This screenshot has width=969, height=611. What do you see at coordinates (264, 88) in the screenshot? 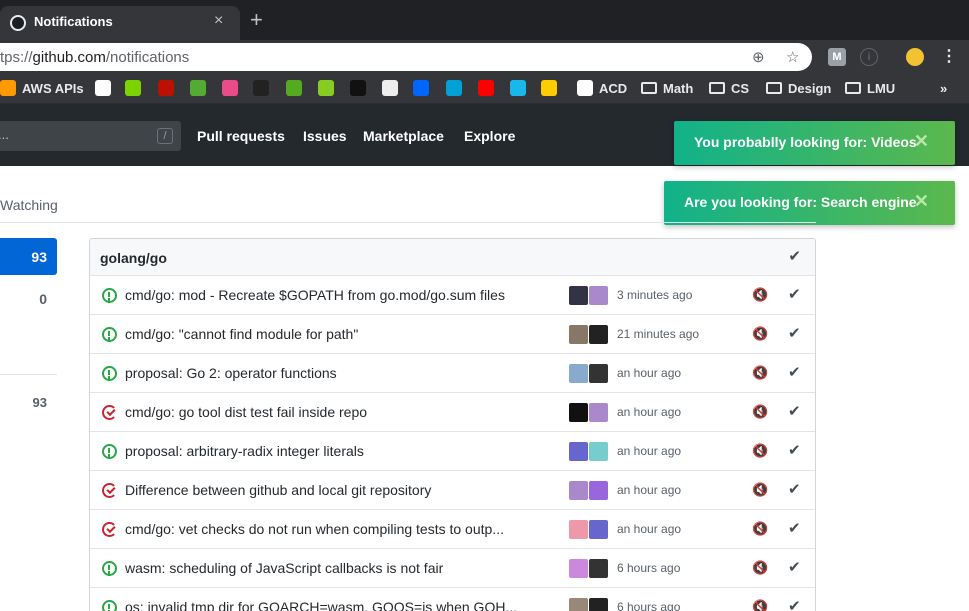
I see `bookmark-github-dark` at bounding box center [264, 88].